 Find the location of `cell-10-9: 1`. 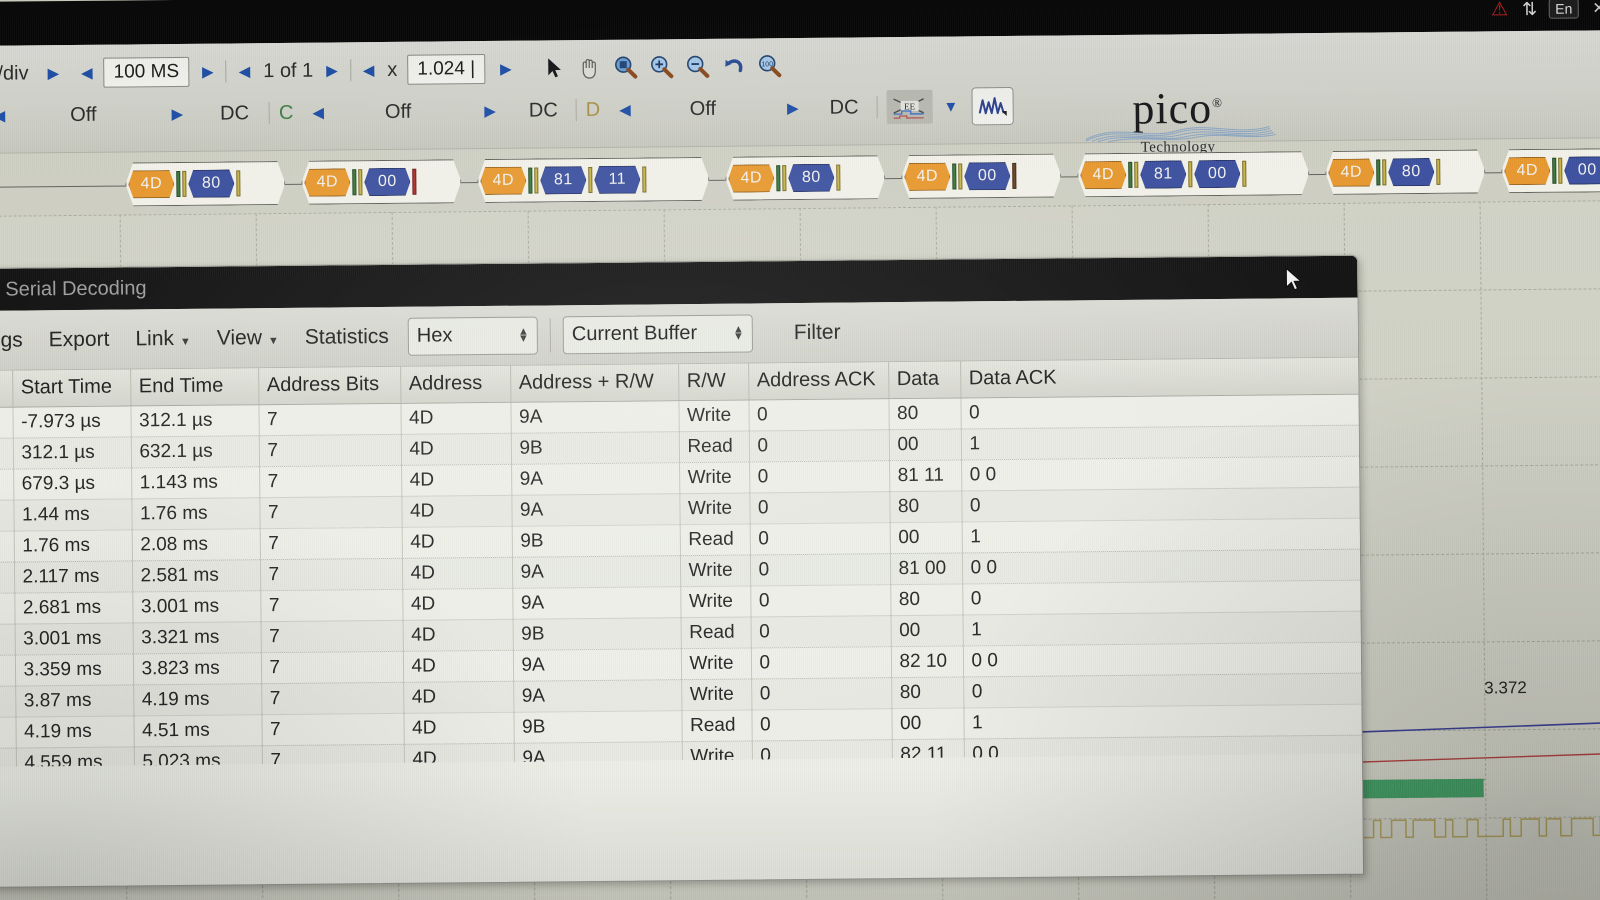

cell-10-9: 1 is located at coordinates (1162, 721).